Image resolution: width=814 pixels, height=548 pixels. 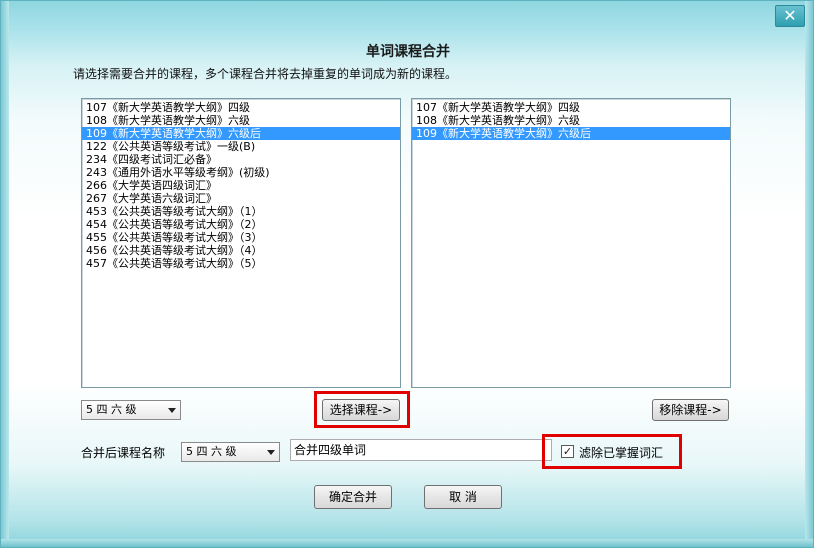 What do you see at coordinates (241, 237) in the screenshot?
I see `list-item: 455《公共英语等级考试大纲》（3）` at bounding box center [241, 237].